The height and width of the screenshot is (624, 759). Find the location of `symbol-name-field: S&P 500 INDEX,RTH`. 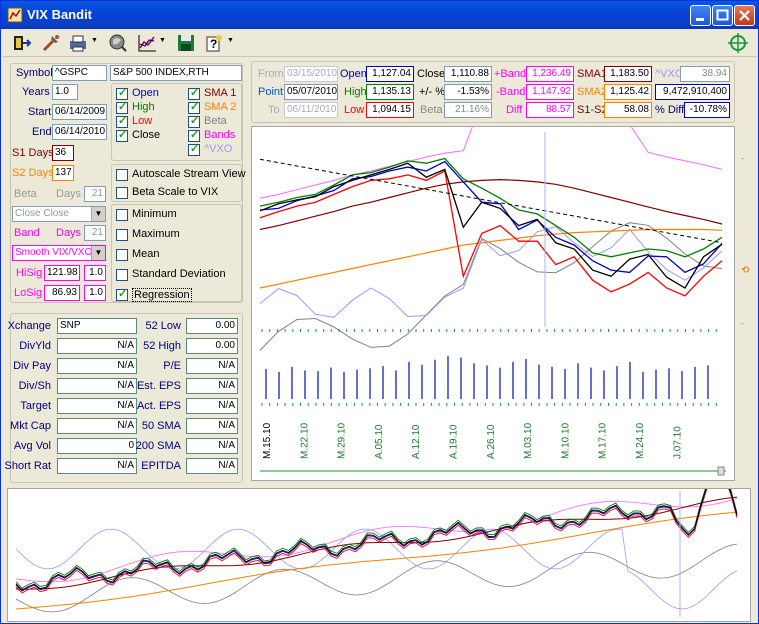

symbol-name-field: S&P 500 INDEX,RTH is located at coordinates (176, 73).